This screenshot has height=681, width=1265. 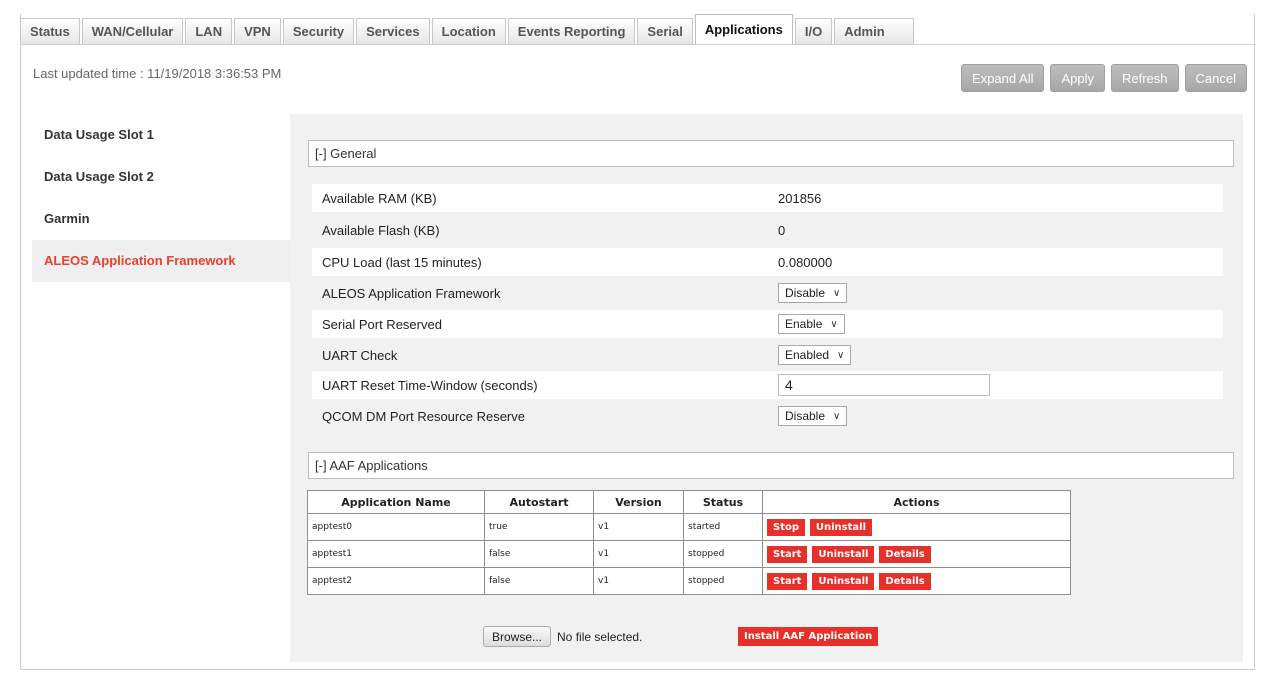 What do you see at coordinates (1003, 78) in the screenshot?
I see `expand-all-button: Expand All` at bounding box center [1003, 78].